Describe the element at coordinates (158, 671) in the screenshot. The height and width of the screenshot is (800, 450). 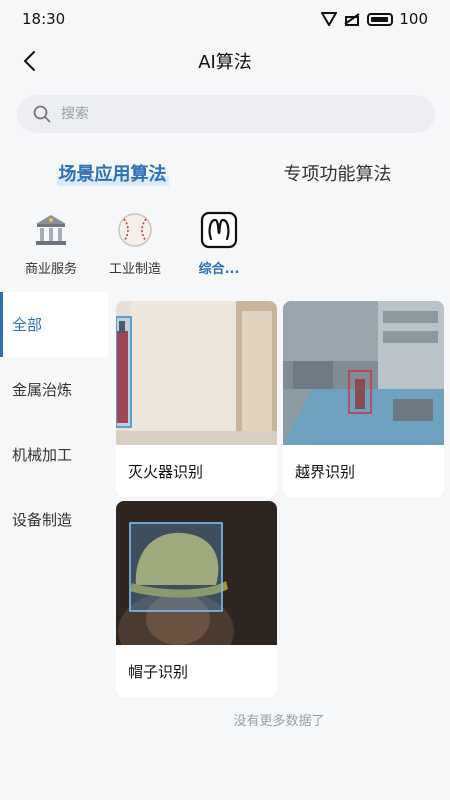
I see `card-label: 帽子识别` at that location.